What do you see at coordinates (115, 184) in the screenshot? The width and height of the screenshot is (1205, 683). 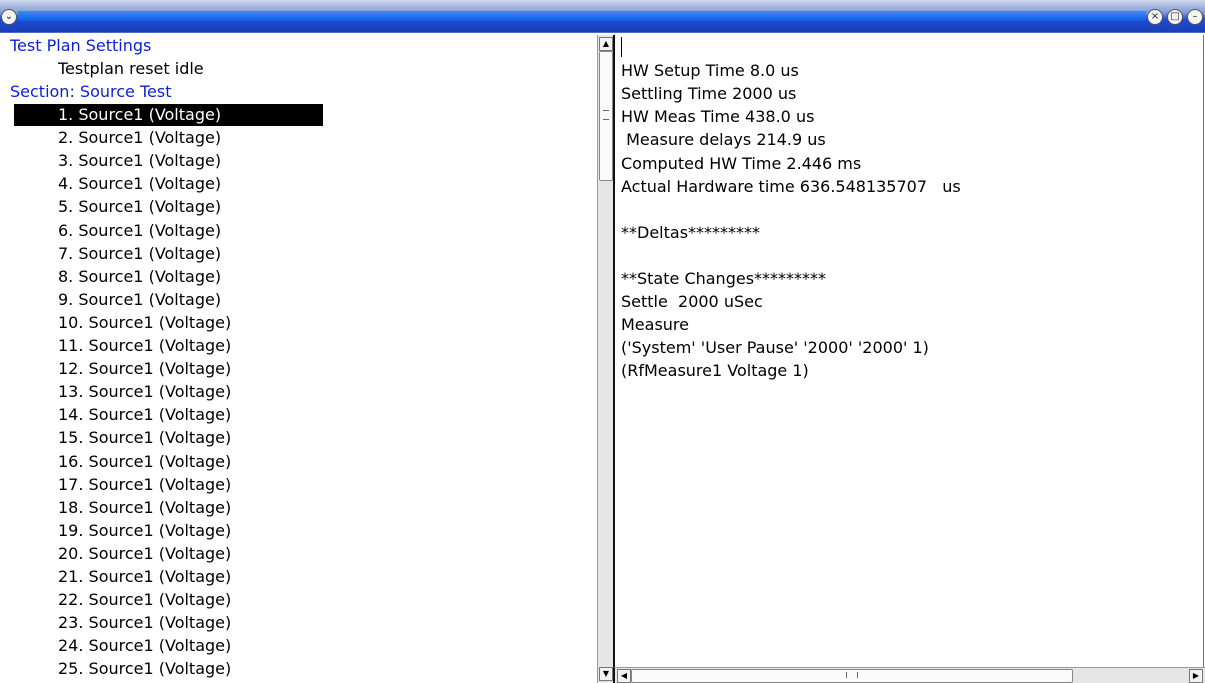 I see `list-item: 4. Source1 (Voltage)` at bounding box center [115, 184].